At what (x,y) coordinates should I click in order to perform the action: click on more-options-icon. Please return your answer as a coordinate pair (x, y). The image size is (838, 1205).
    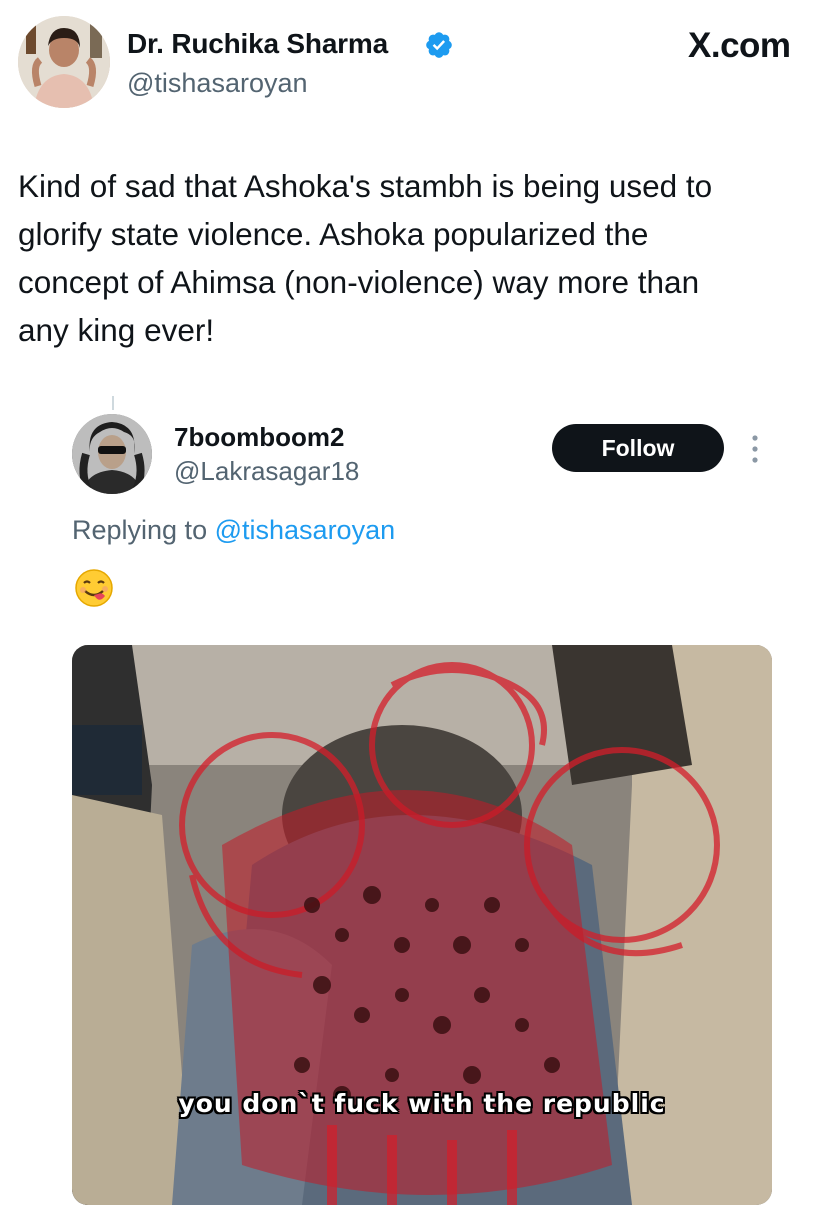
    Looking at the image, I should click on (755, 449).